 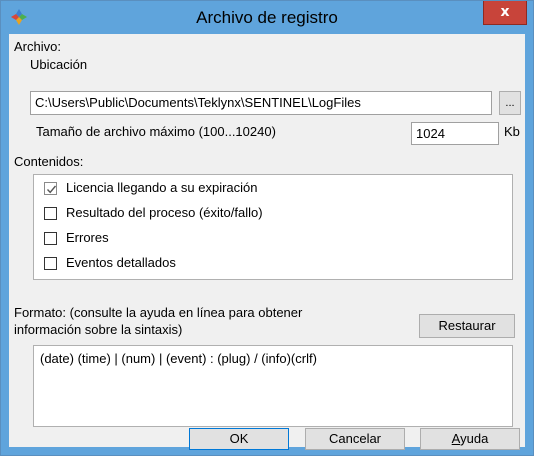 I want to click on reset-button: Restaurar, so click(x=467, y=326).